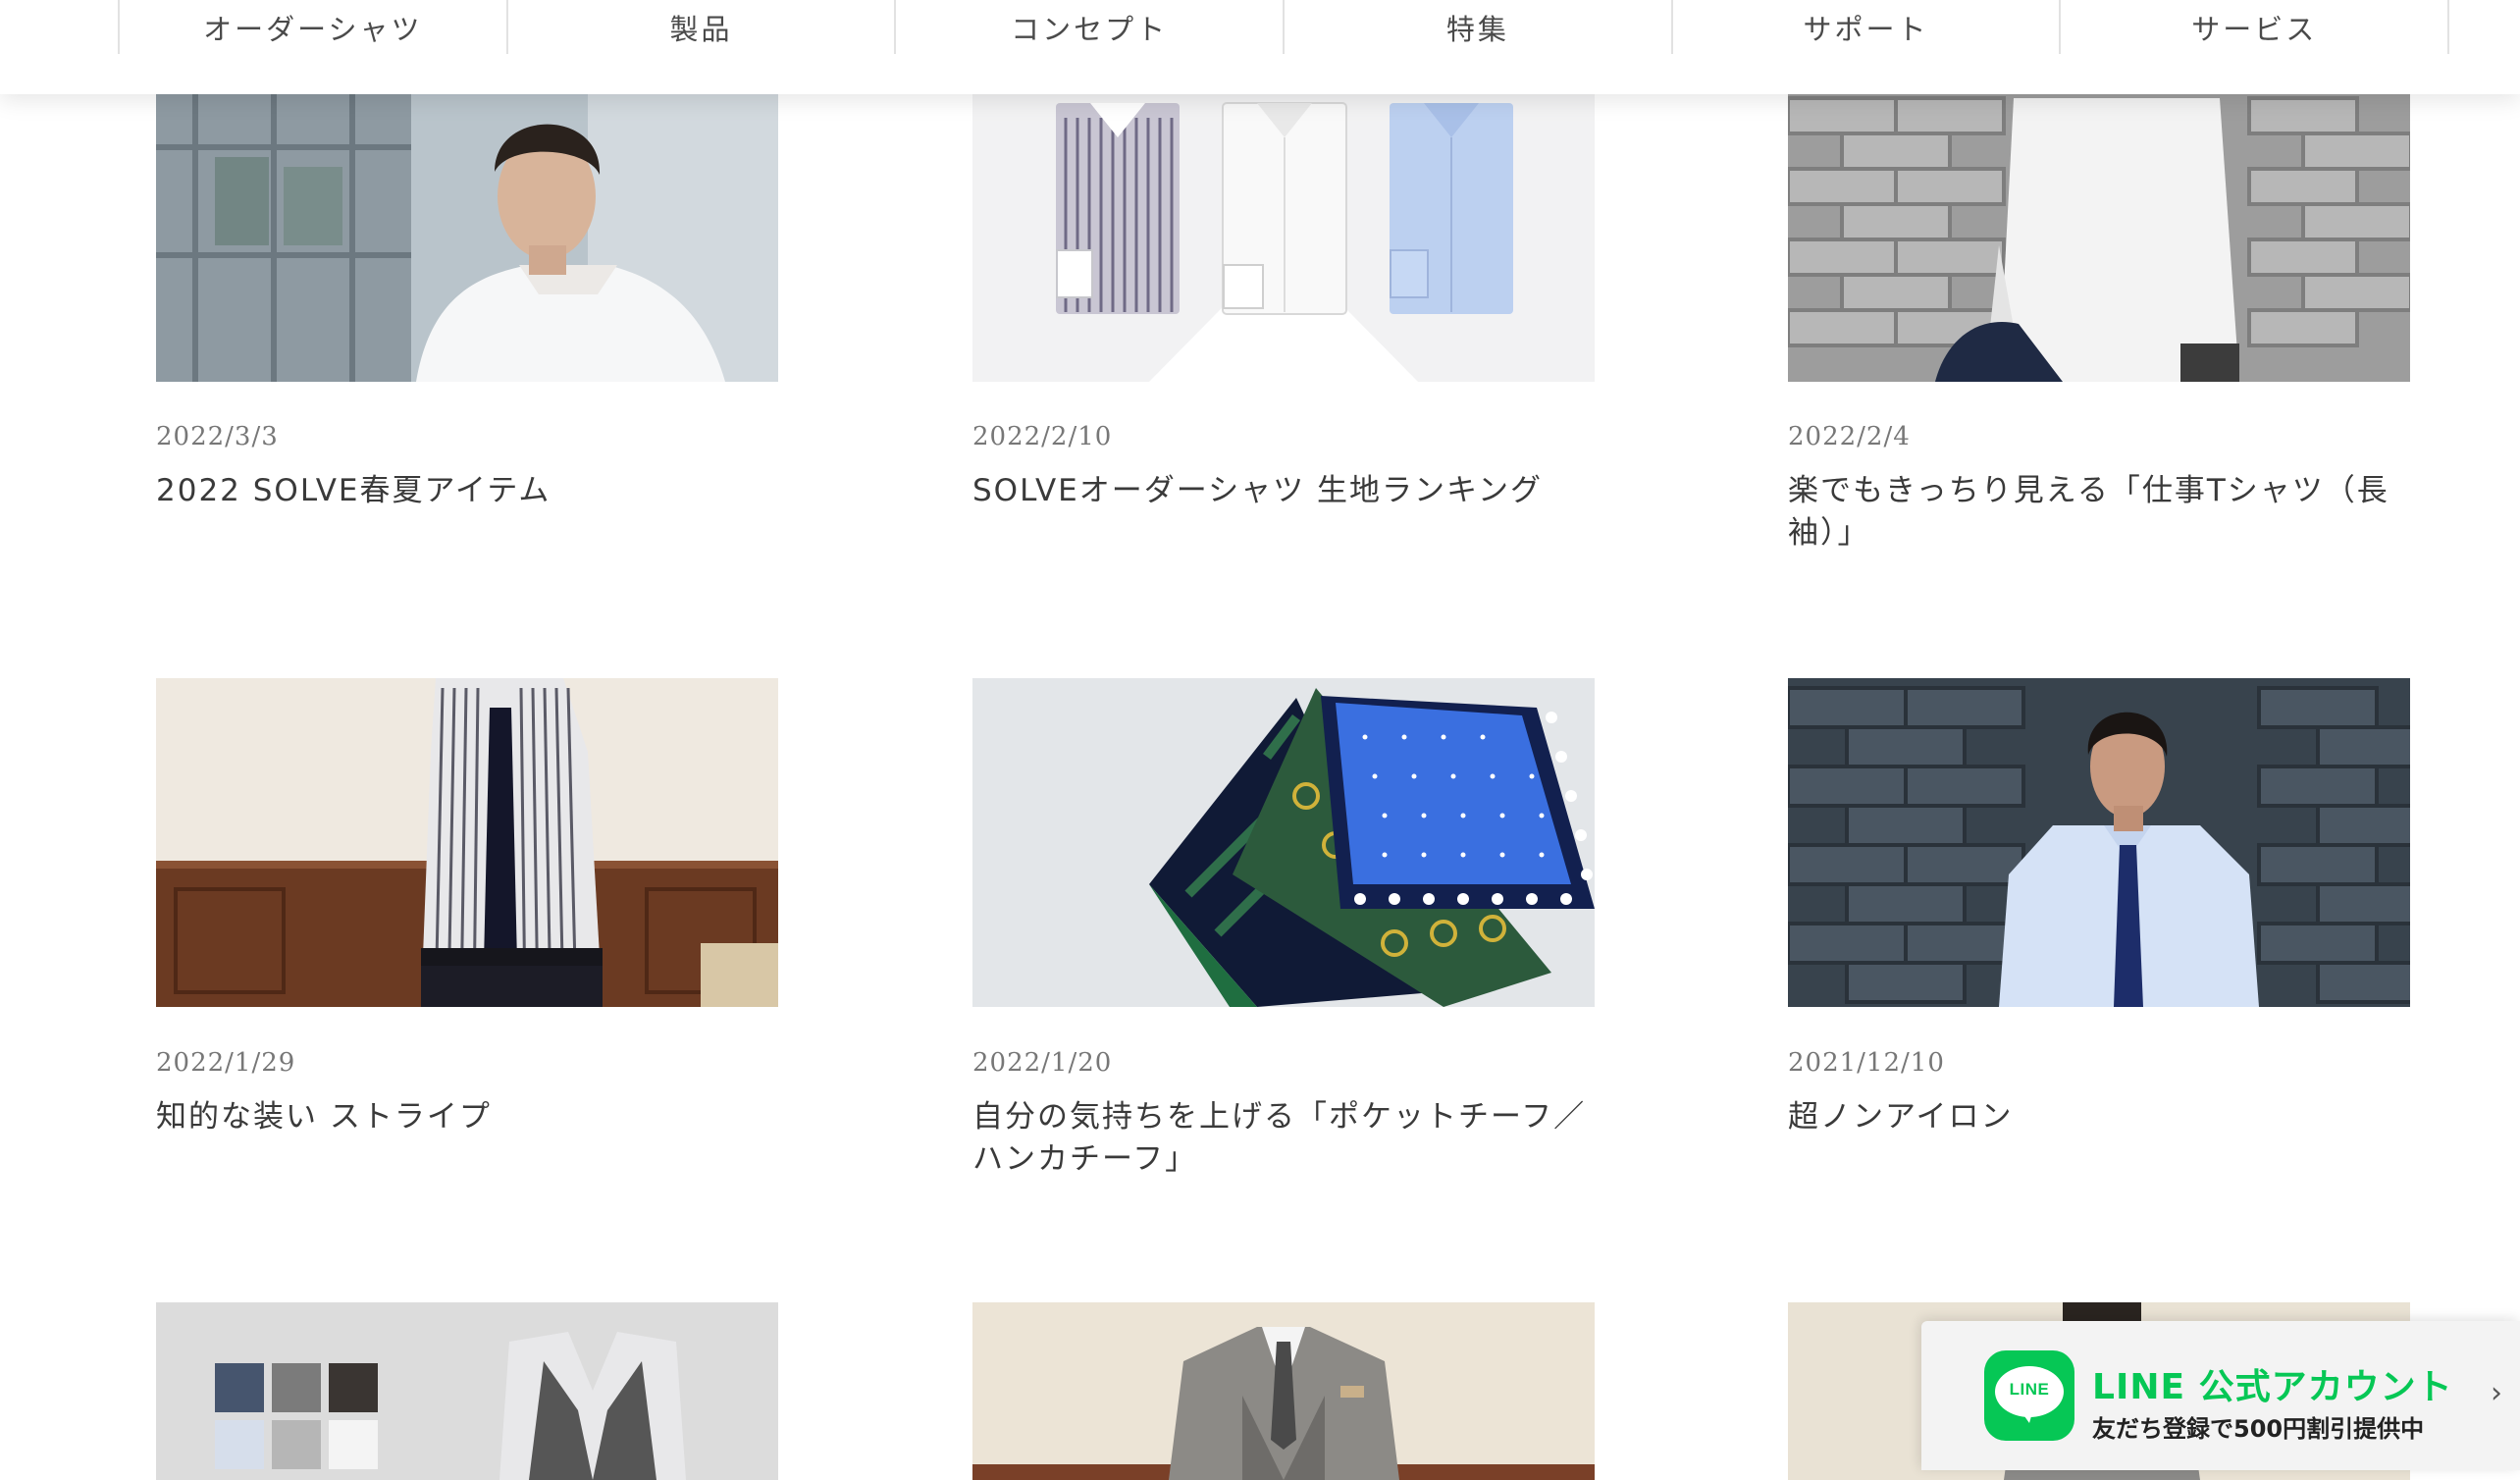 The width and height of the screenshot is (2520, 1480). What do you see at coordinates (1042, 436) in the screenshot?
I see `article-date: 2022/2/10` at bounding box center [1042, 436].